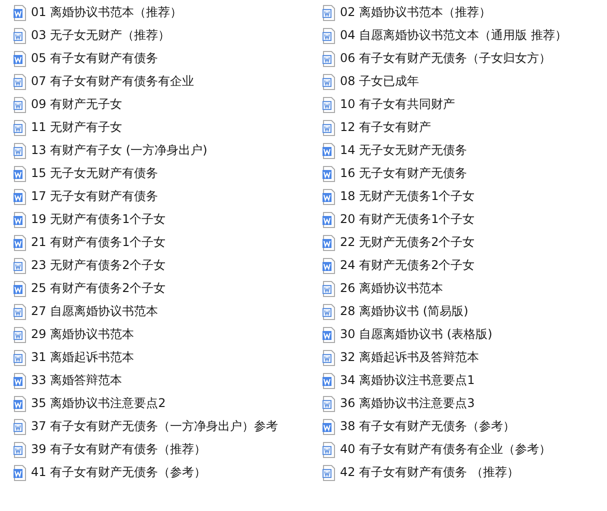 The height and width of the screenshot is (511, 607). What do you see at coordinates (118, 449) in the screenshot?
I see `file-name: 39 有子女有财产有债务（推荐）` at bounding box center [118, 449].